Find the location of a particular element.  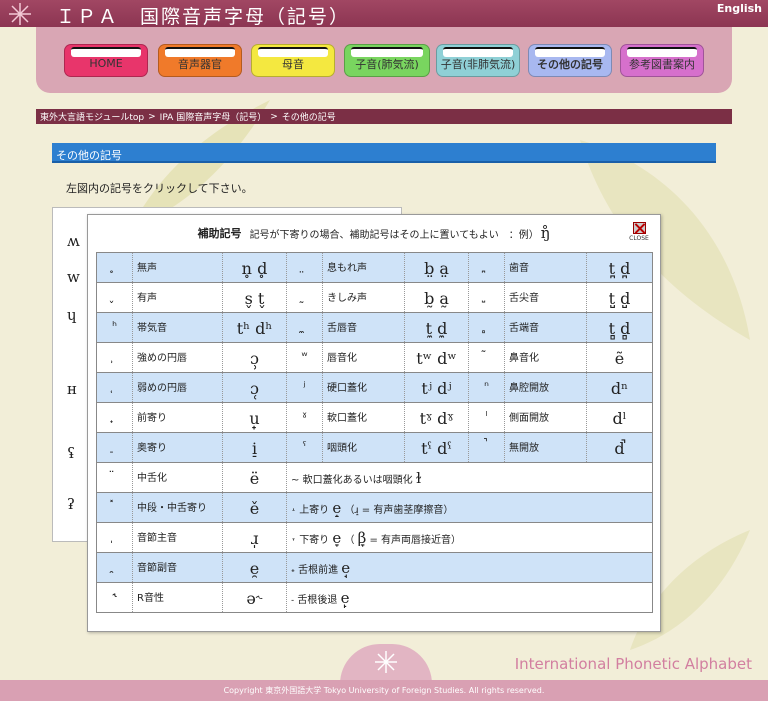

diacritic-mark: ̩ is located at coordinates (114, 537).